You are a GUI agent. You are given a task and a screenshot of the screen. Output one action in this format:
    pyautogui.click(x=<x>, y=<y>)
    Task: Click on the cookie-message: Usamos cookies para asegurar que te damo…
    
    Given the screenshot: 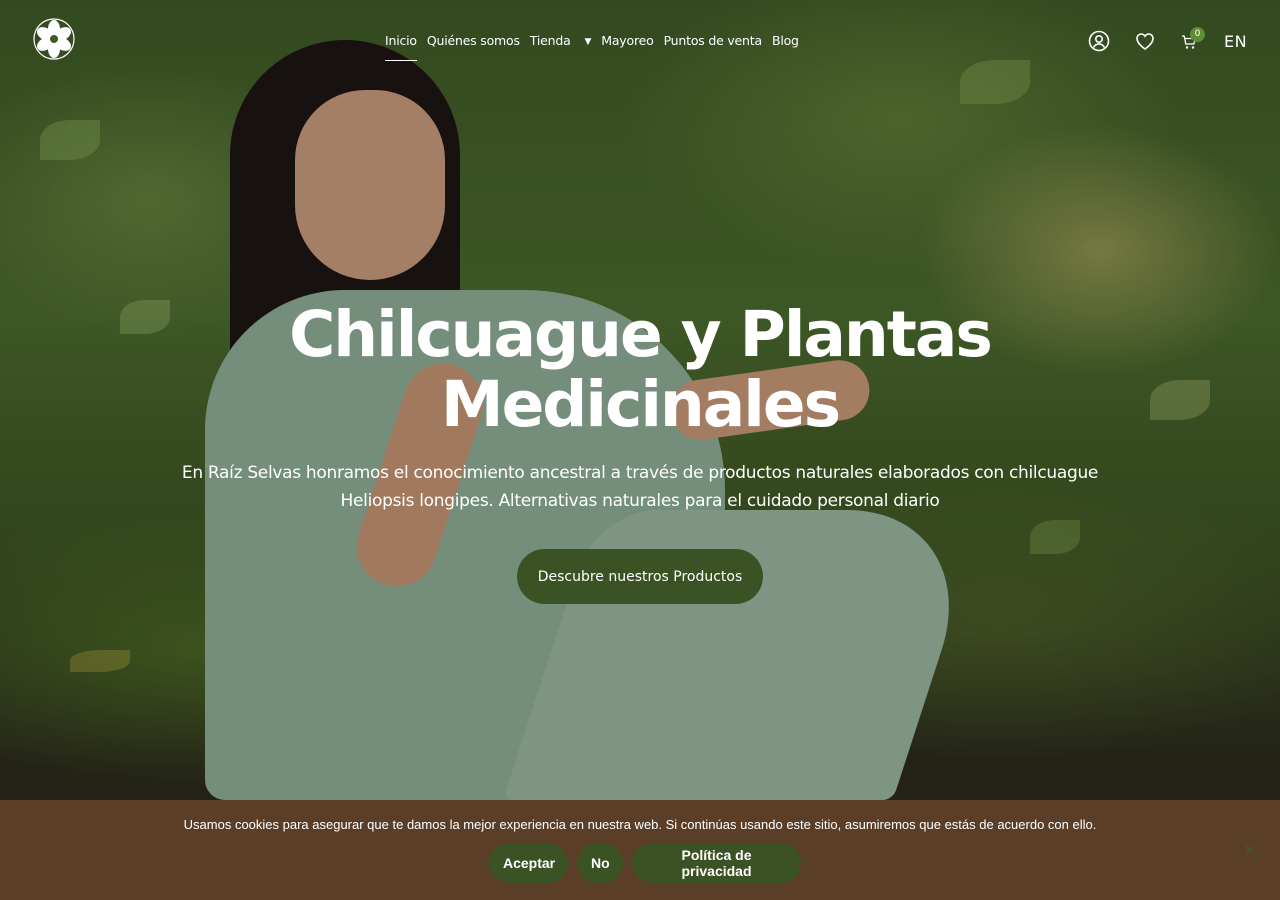 What is the action you would take?
    pyautogui.click(x=640, y=824)
    